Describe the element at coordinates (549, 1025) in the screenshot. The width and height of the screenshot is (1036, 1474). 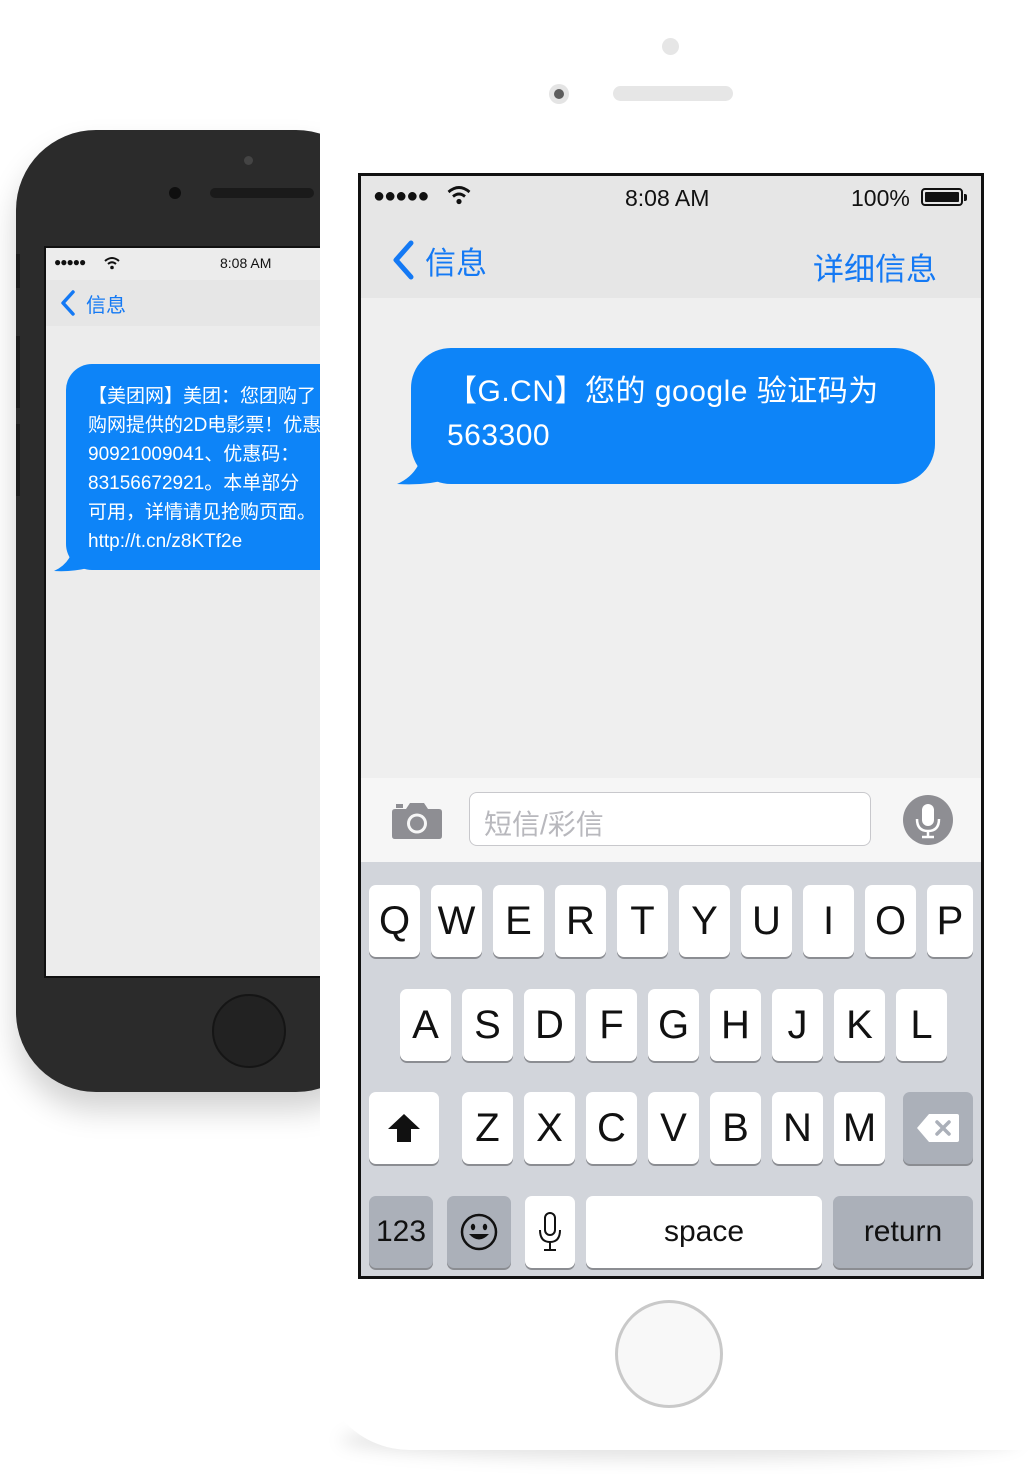
I see `key-d: D` at that location.